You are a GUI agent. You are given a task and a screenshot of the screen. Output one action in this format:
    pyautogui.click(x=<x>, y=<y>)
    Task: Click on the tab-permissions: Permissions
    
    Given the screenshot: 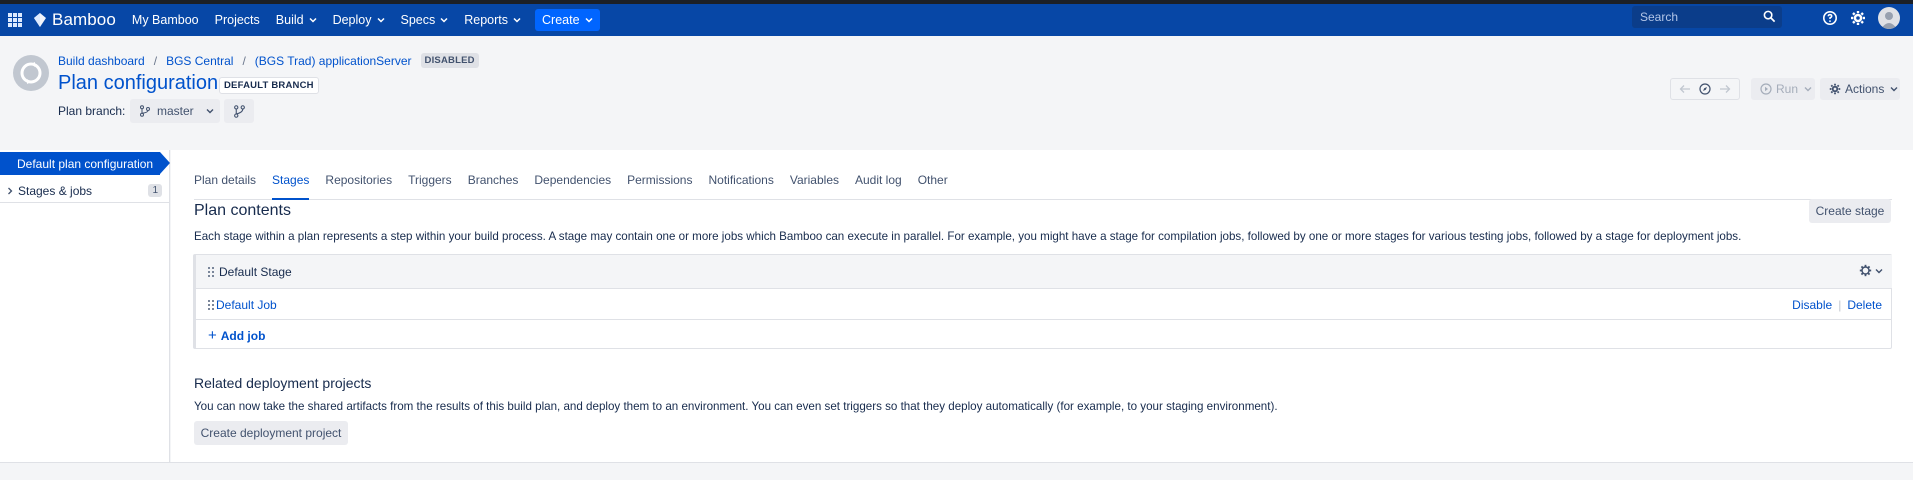 What is the action you would take?
    pyautogui.click(x=659, y=185)
    